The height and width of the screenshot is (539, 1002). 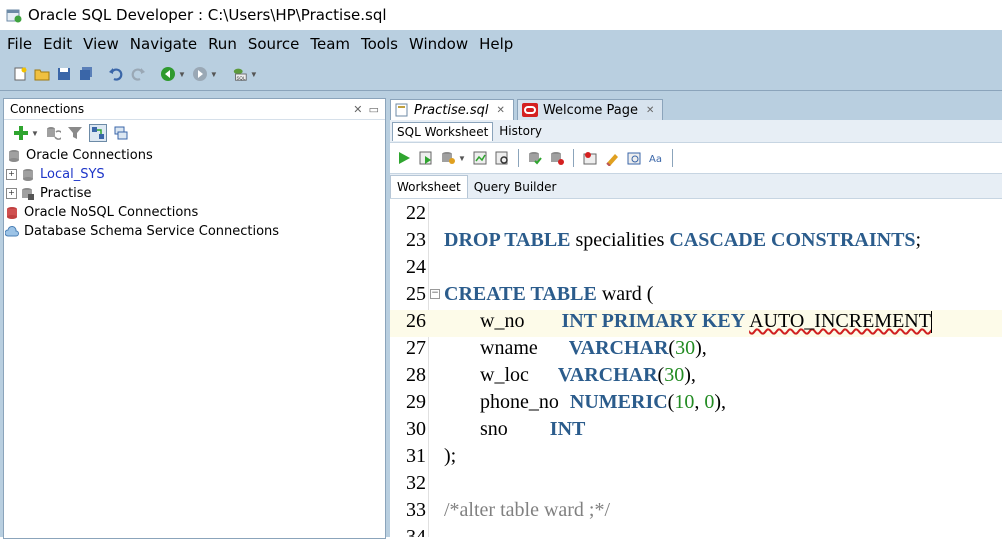 I want to click on back-dropdown-icon: ▼, so click(x=182, y=74).